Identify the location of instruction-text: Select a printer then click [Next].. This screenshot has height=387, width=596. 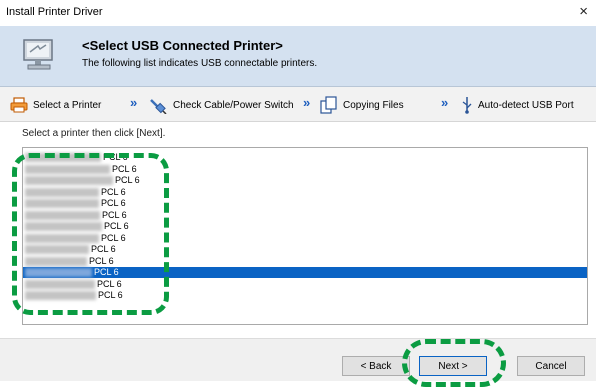
(94, 133).